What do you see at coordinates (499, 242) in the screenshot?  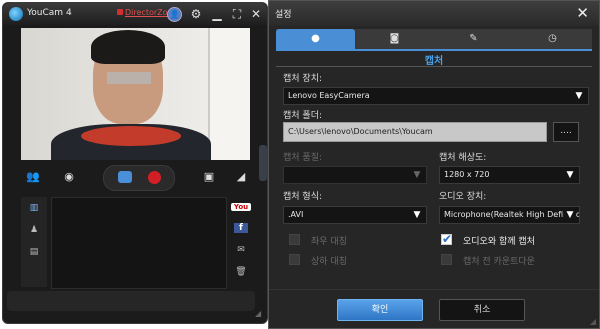 I see `capture-with-audio-label: 오디오와 함께 캡처` at bounding box center [499, 242].